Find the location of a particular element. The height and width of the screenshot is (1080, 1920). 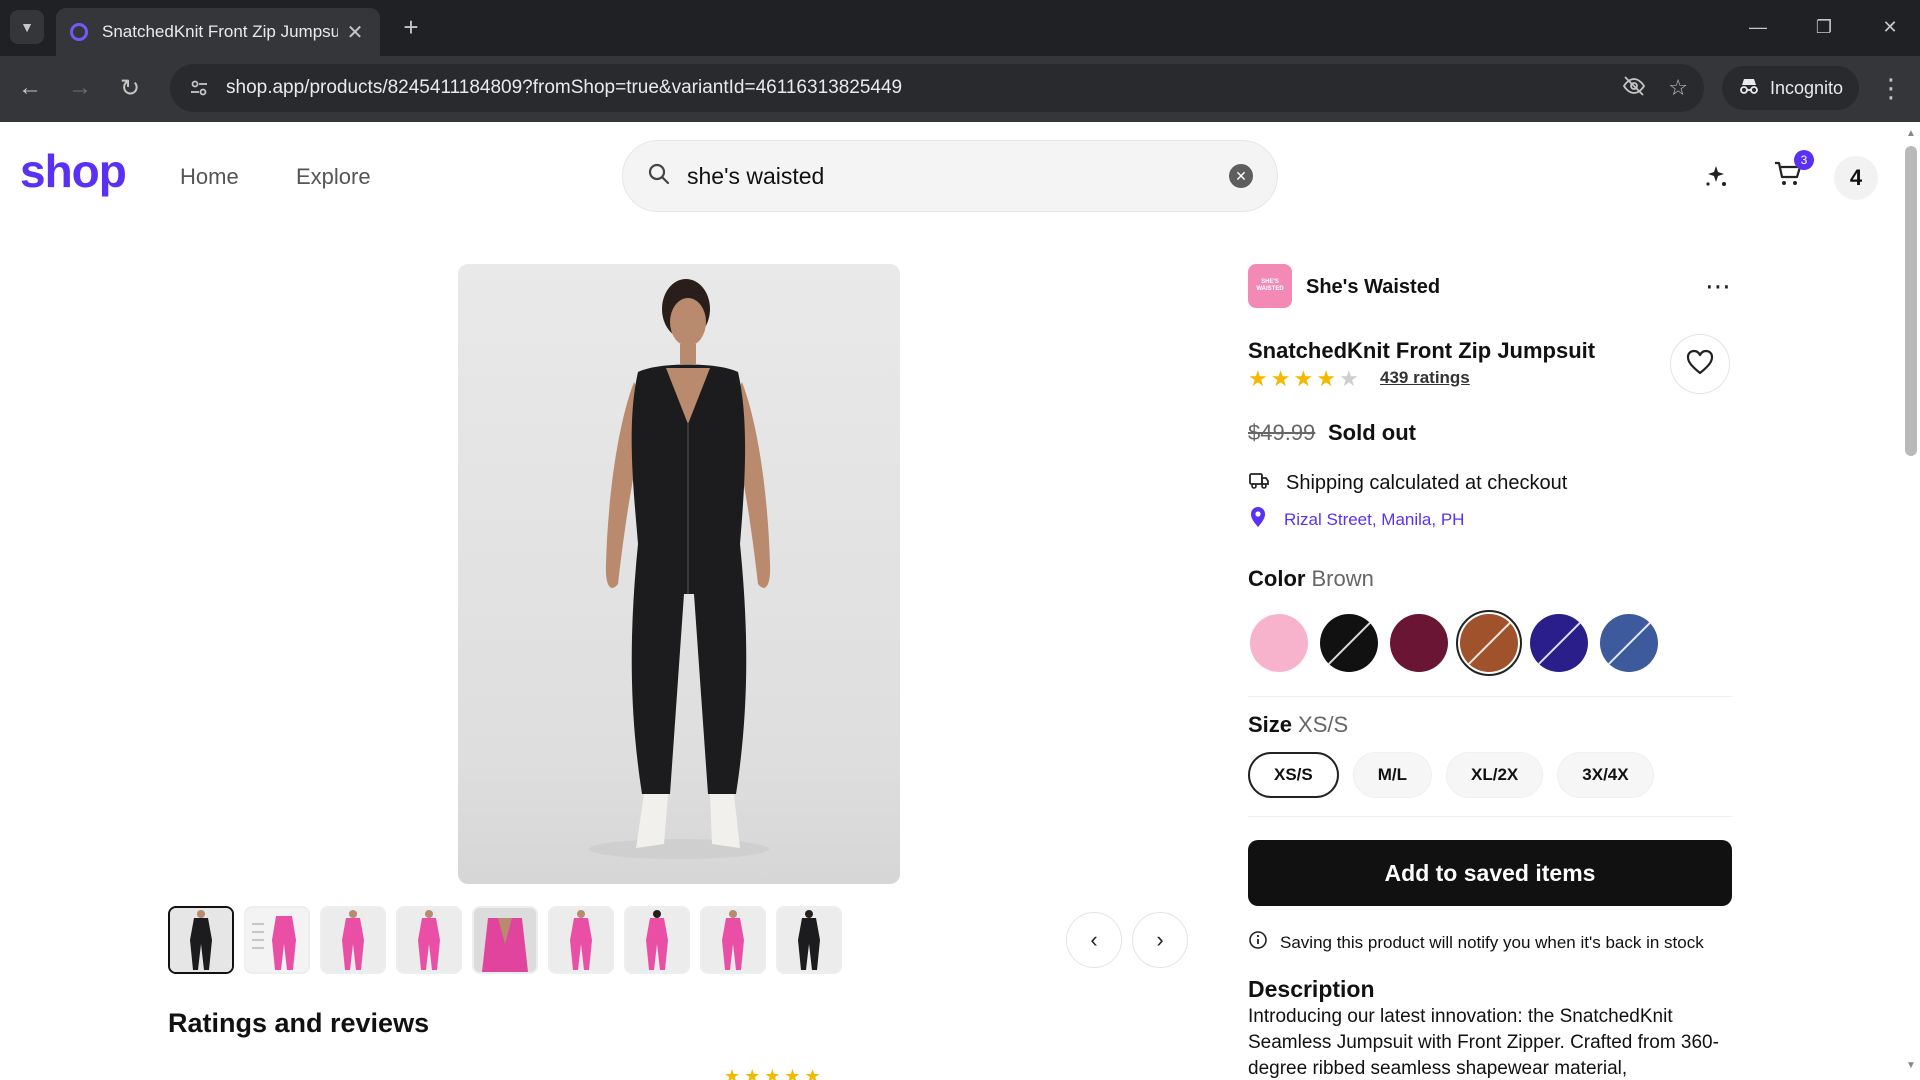

color-label: Color Brown is located at coordinates (1311, 579).